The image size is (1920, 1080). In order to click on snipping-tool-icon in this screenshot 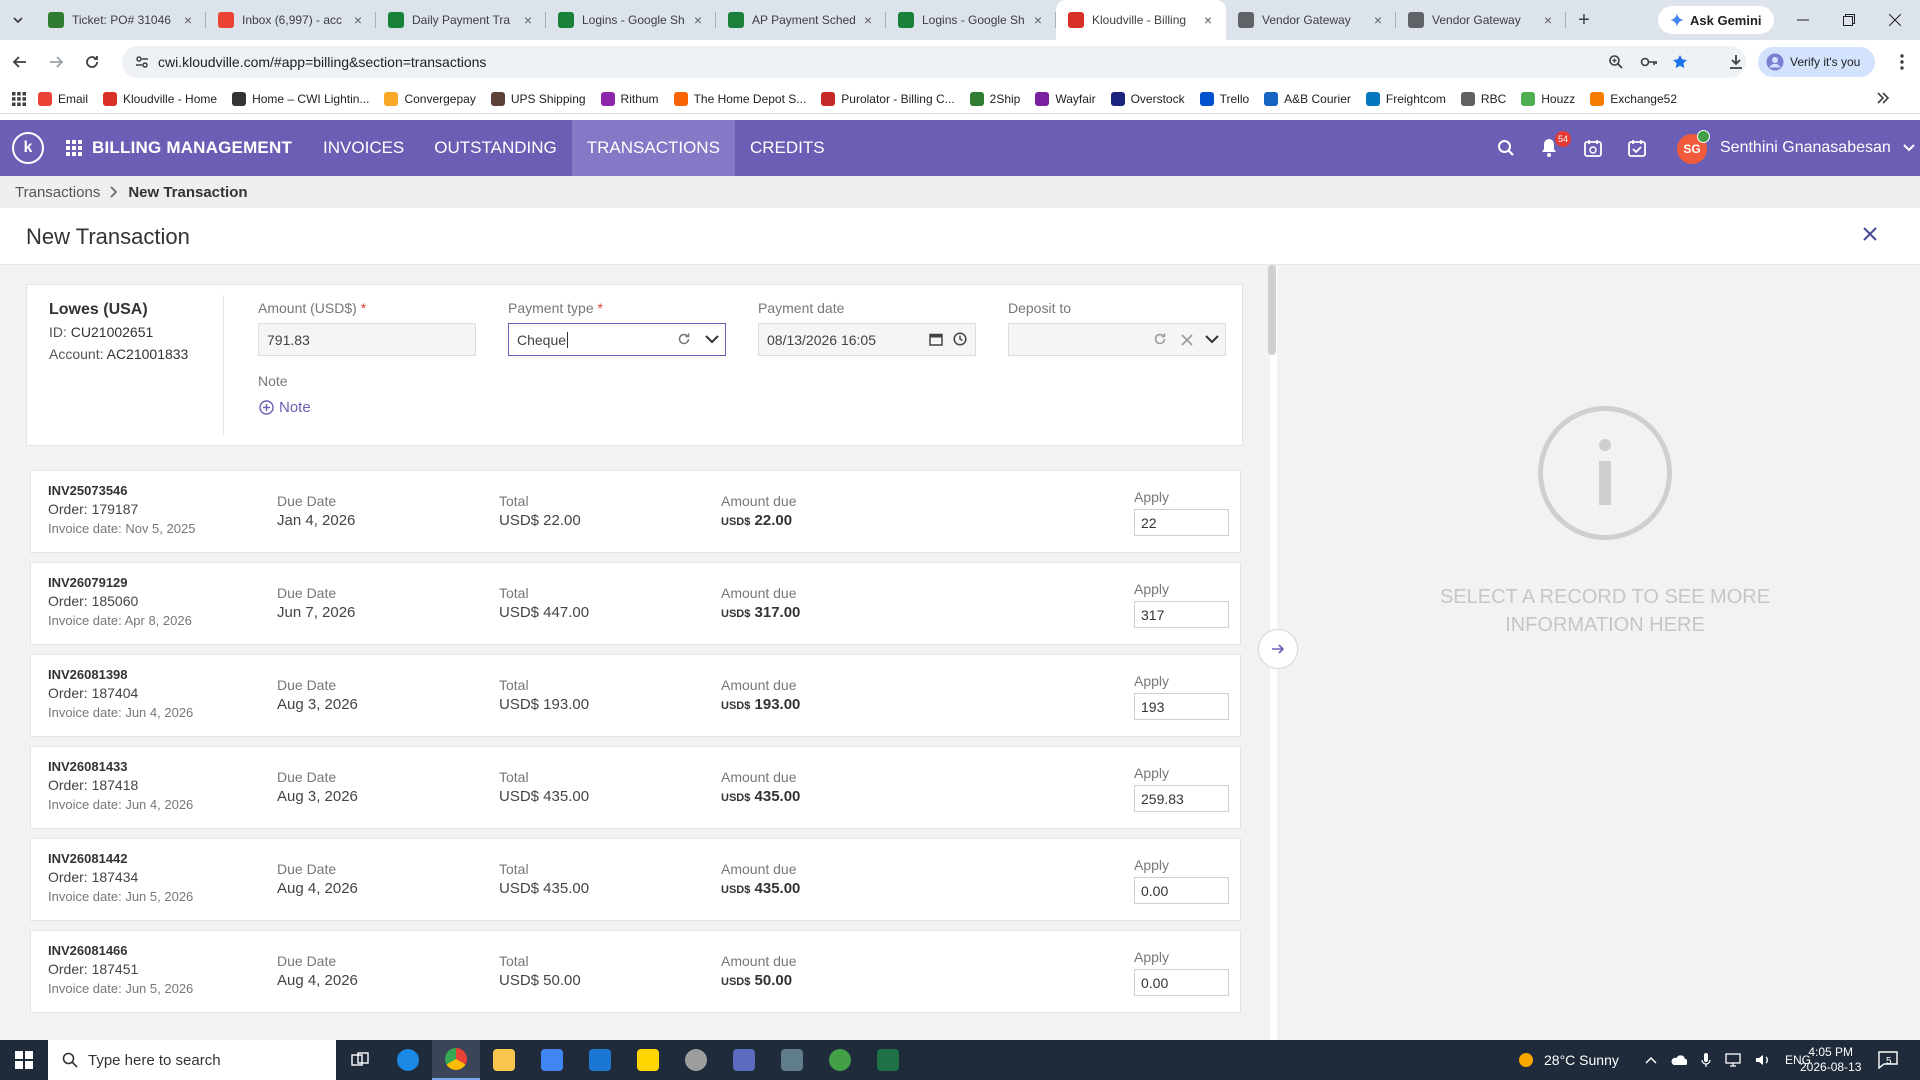, I will do `click(696, 1060)`.